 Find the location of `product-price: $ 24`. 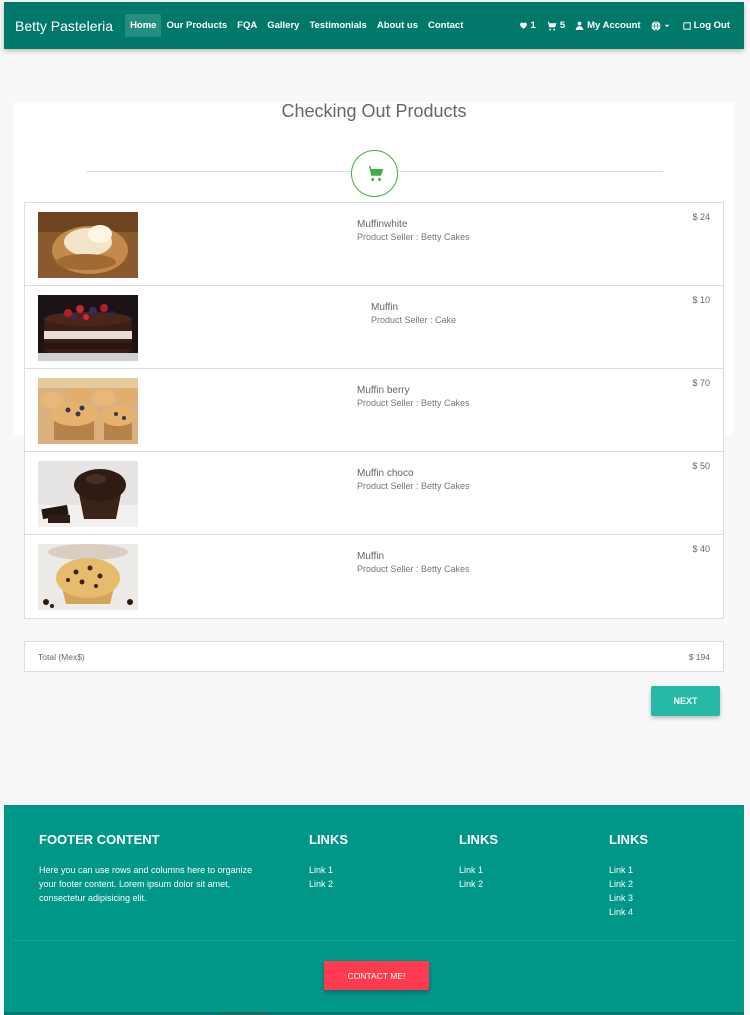

product-price: $ 24 is located at coordinates (701, 217).